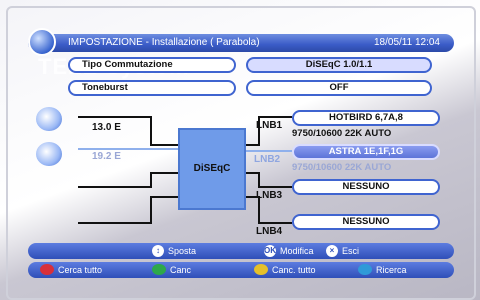  What do you see at coordinates (297, 251) in the screenshot?
I see `hint-modifica: Modifica` at bounding box center [297, 251].